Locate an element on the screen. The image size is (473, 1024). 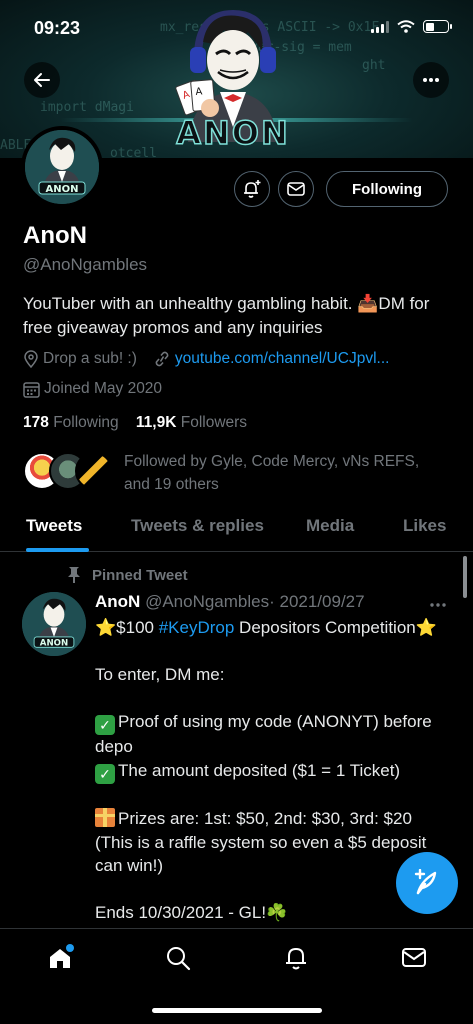
pin-icon is located at coordinates (74, 575).